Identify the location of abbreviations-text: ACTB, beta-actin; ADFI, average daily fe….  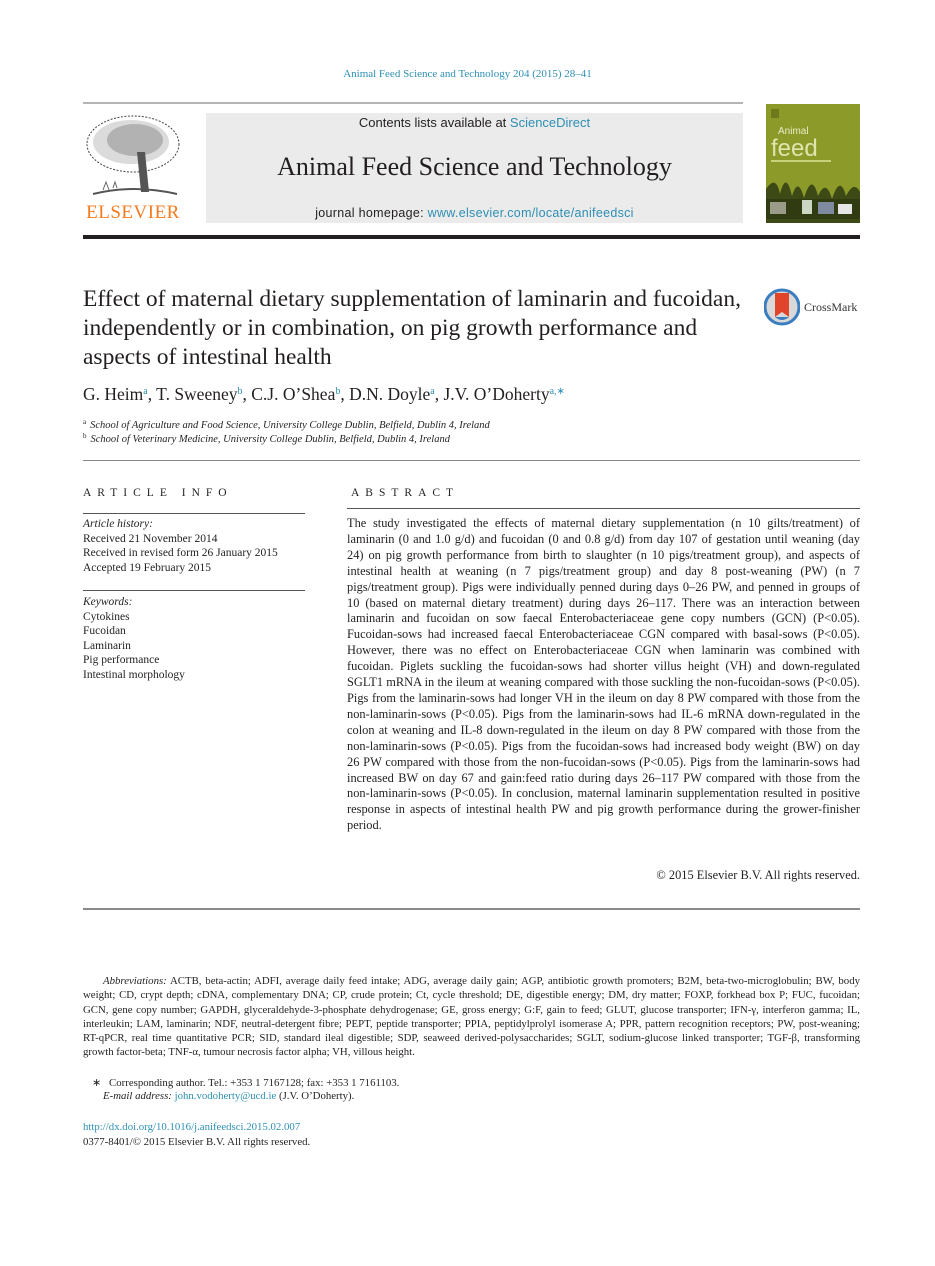
(471, 1017).